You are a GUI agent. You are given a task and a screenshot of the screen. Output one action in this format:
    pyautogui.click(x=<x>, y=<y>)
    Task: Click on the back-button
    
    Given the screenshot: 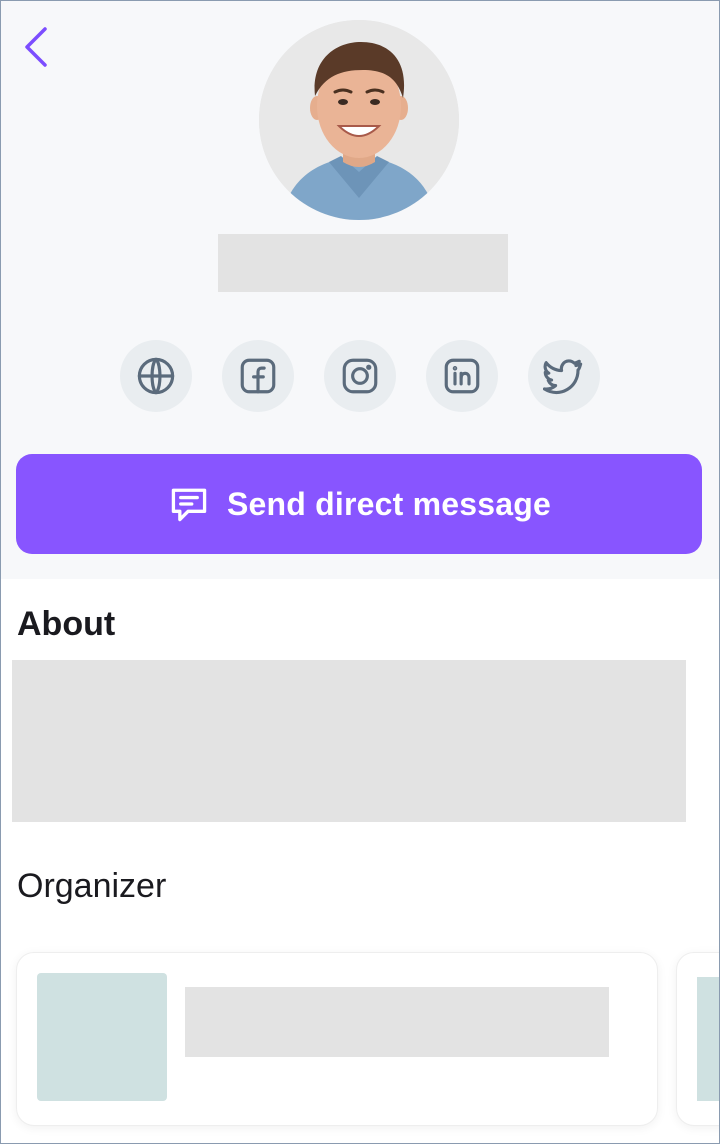 What is the action you would take?
    pyautogui.click(x=37, y=47)
    